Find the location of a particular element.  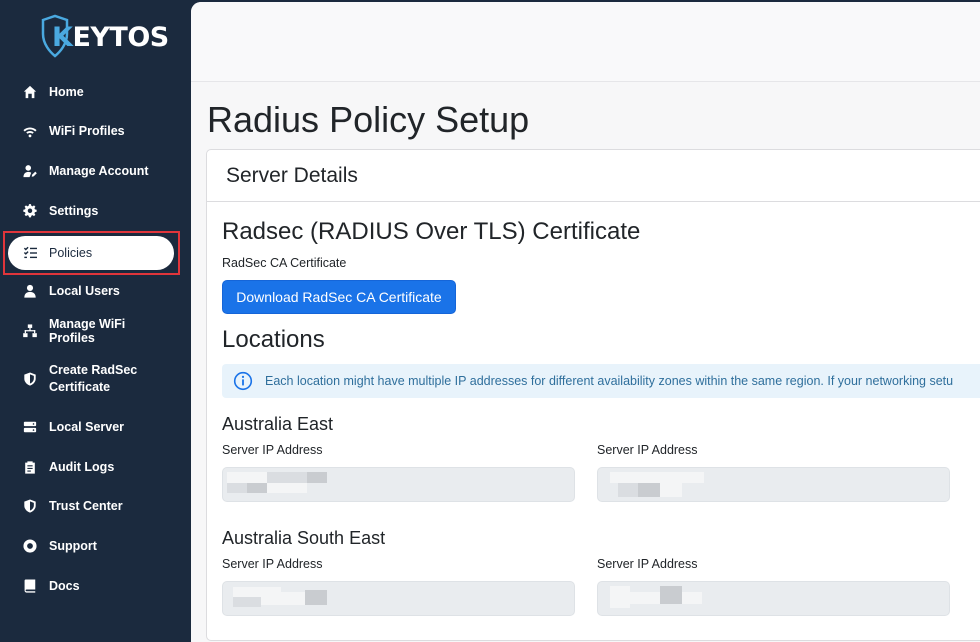

user-icon is located at coordinates (30, 291).